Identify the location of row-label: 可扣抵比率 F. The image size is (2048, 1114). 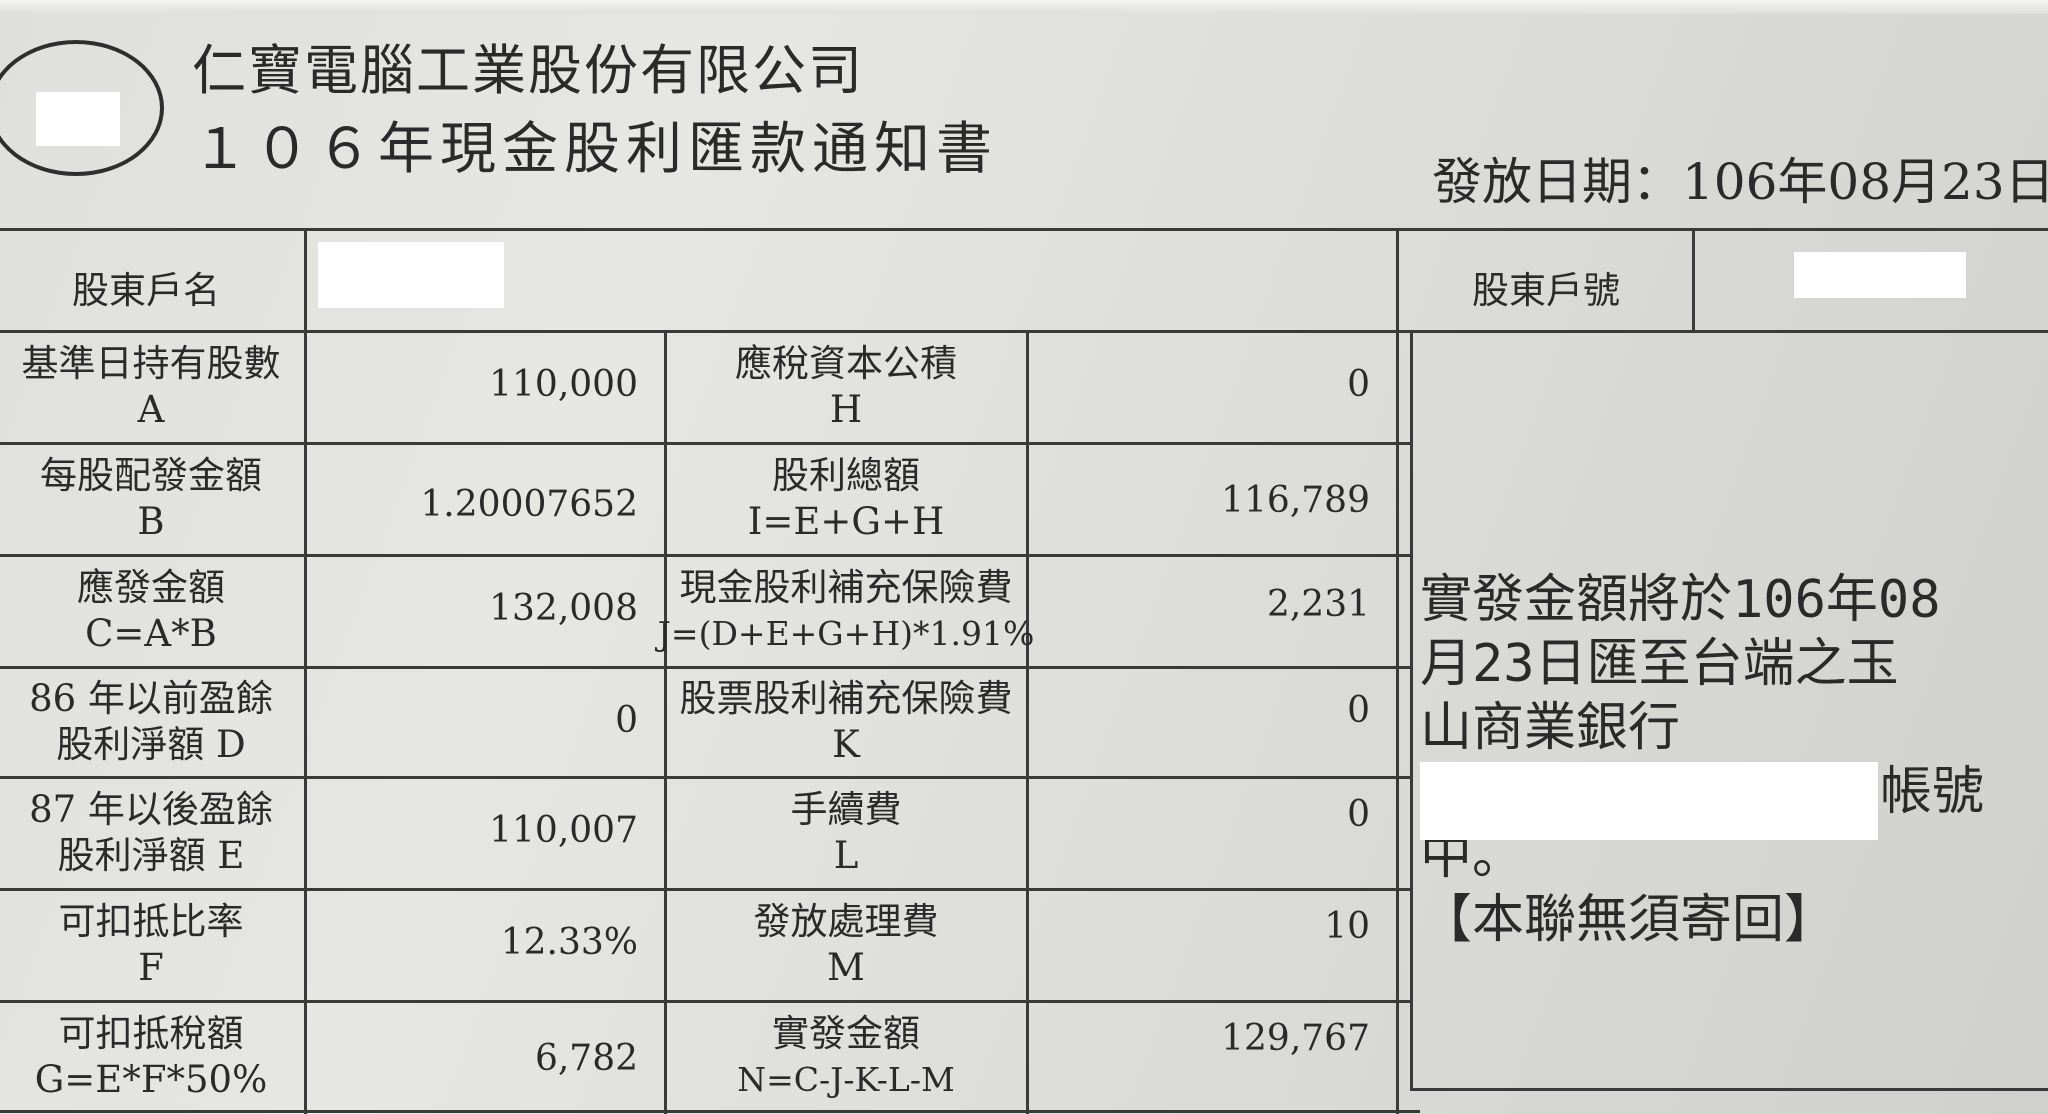
(151, 944).